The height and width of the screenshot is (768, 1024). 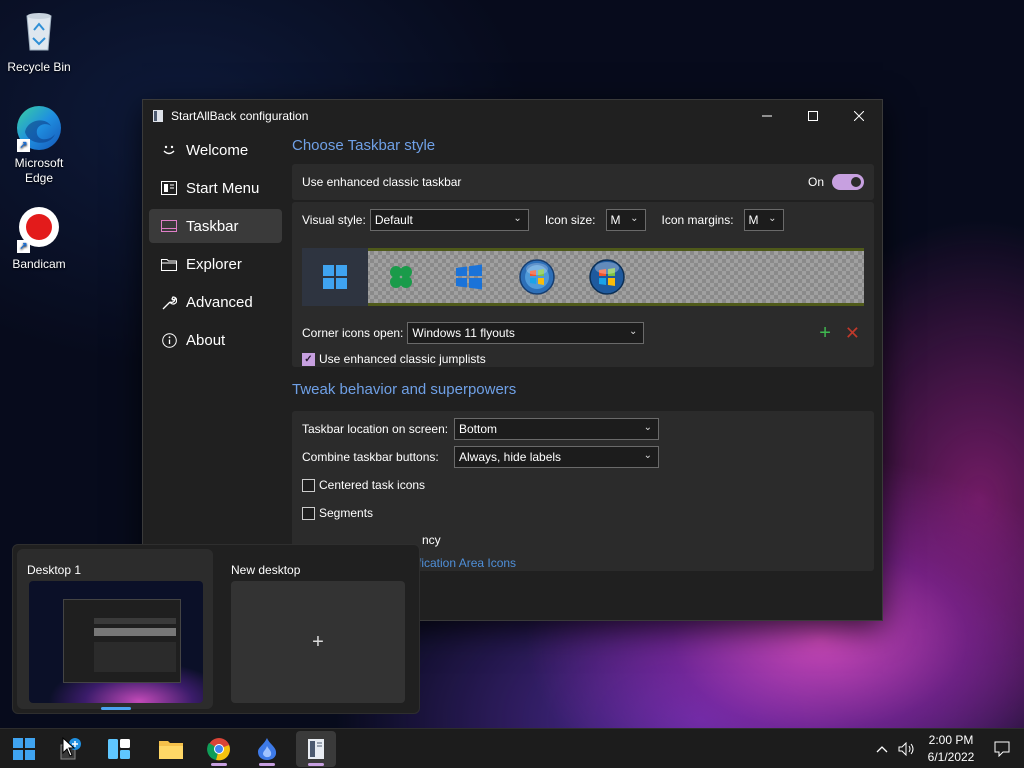 What do you see at coordinates (308, 485) in the screenshot?
I see `centered-icons-checkbox` at bounding box center [308, 485].